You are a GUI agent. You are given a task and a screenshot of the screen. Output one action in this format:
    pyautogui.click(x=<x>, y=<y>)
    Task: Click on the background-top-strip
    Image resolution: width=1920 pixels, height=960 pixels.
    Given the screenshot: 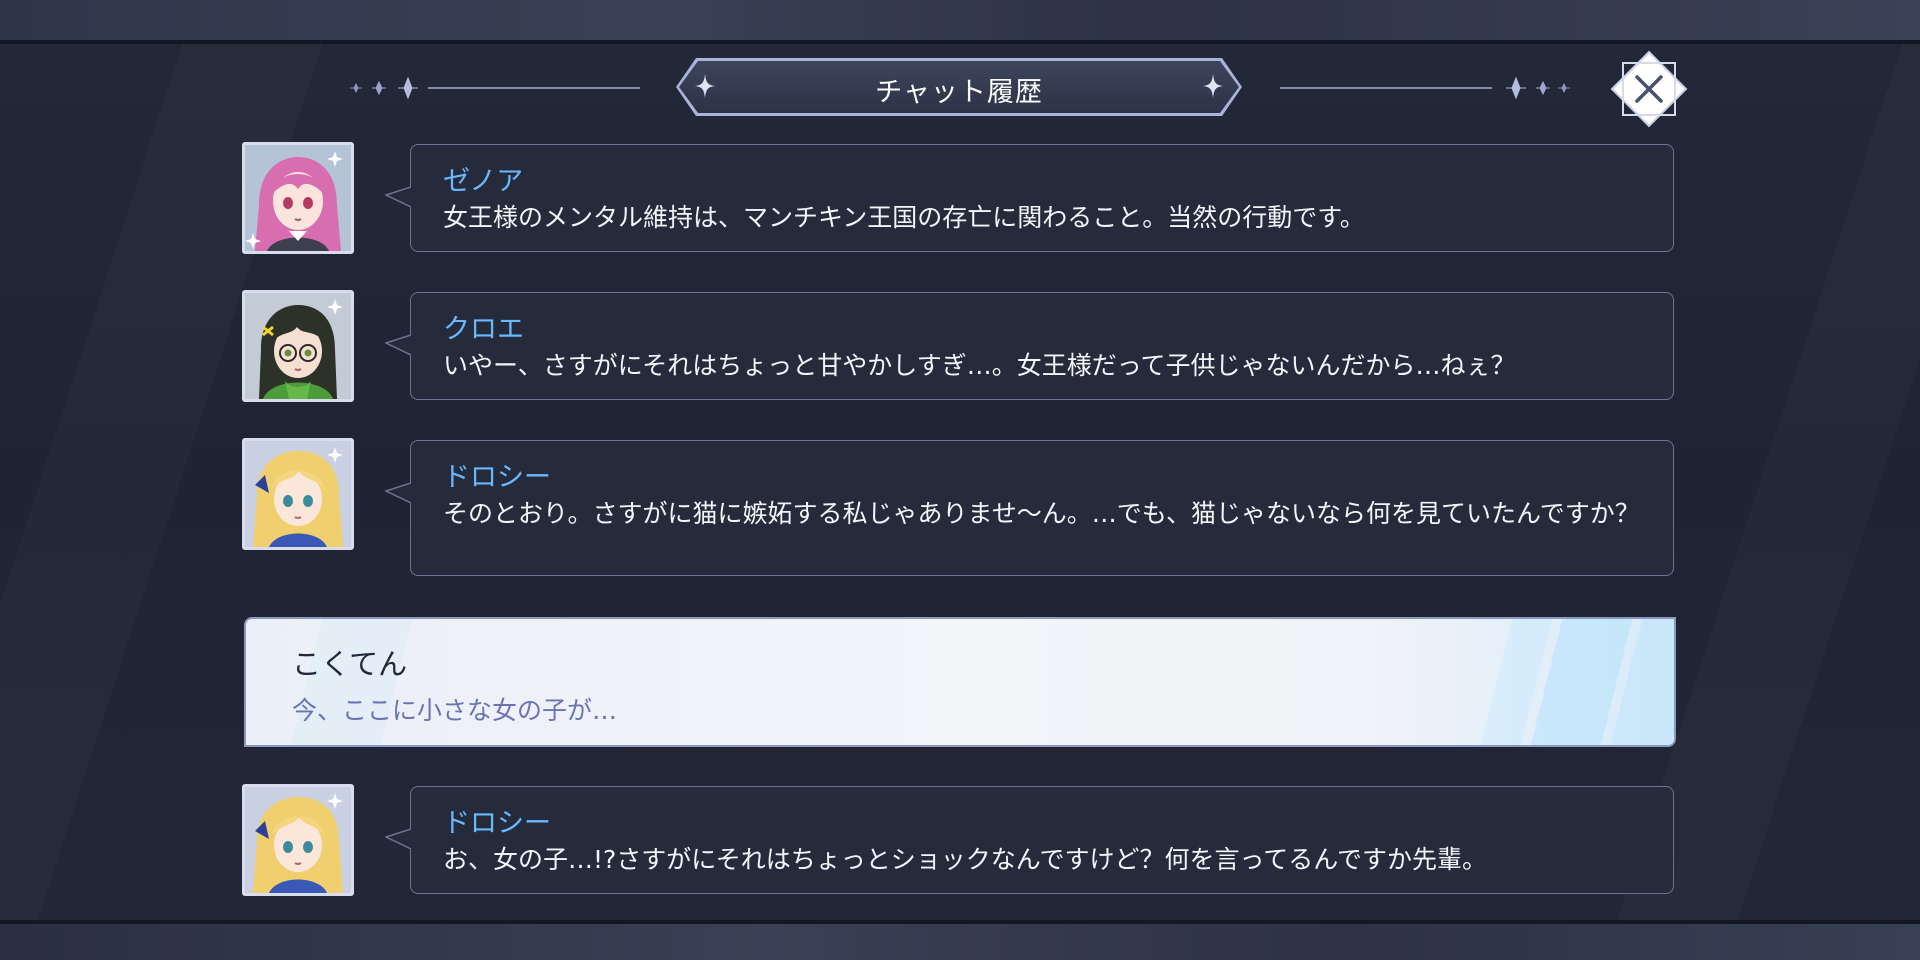 What is the action you would take?
    pyautogui.click(x=960, y=22)
    